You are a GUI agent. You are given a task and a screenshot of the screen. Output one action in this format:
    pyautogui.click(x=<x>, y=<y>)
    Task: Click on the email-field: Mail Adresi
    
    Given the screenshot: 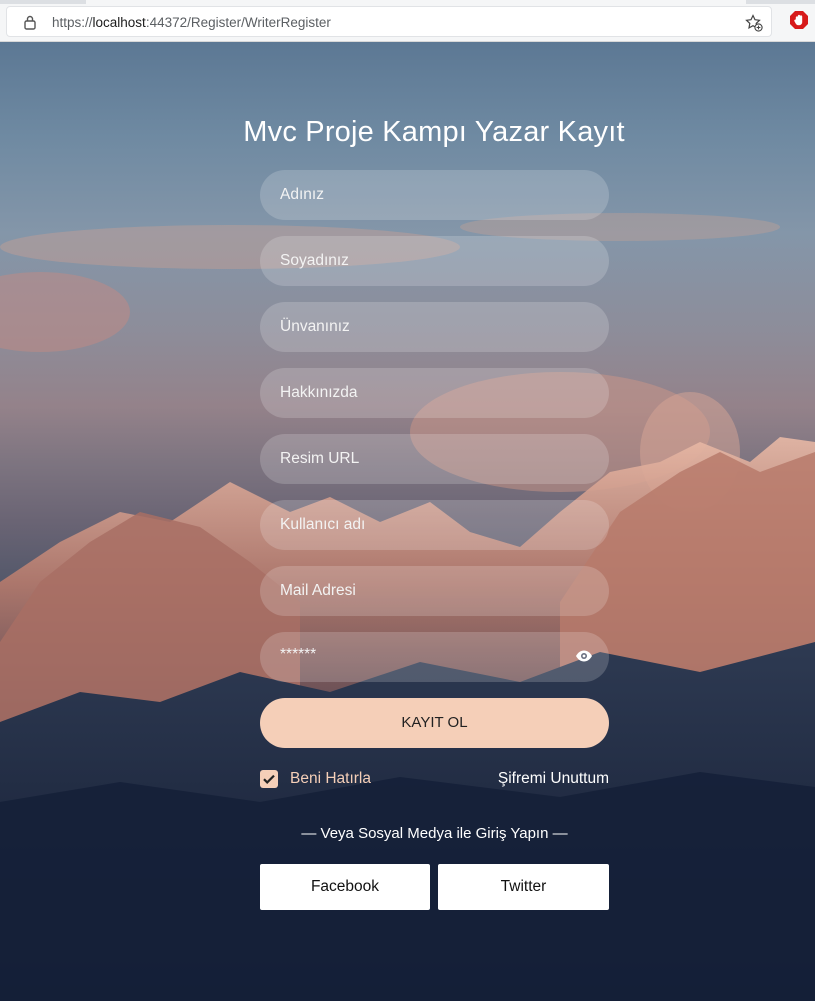 What is the action you would take?
    pyautogui.click(x=434, y=591)
    